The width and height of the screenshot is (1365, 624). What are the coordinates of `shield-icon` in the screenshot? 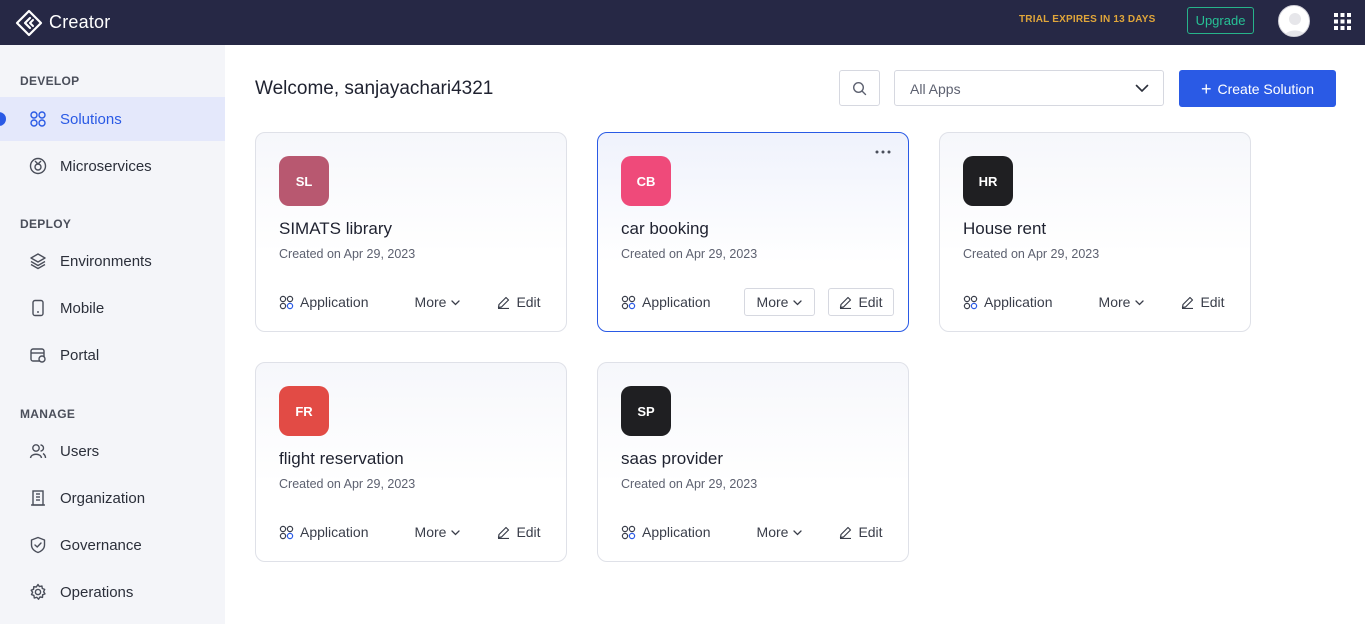 It's located at (38, 545).